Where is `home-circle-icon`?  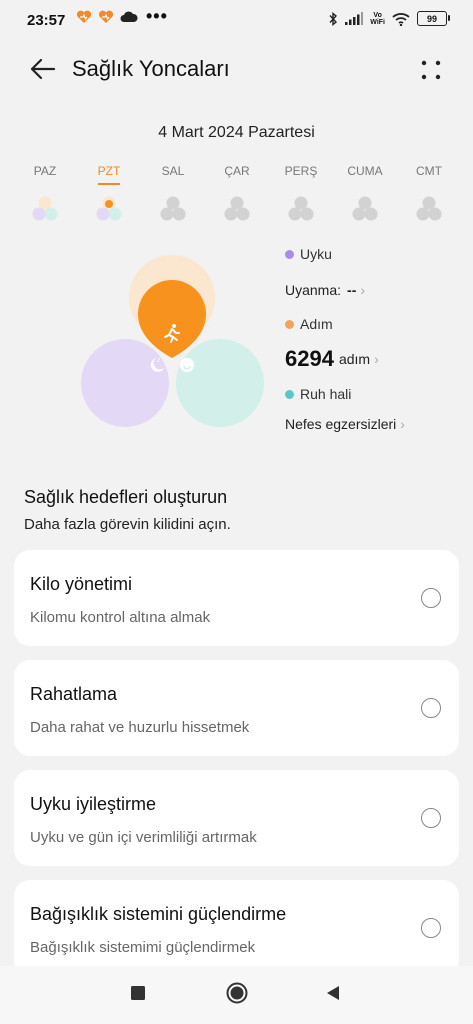 home-circle-icon is located at coordinates (237, 993).